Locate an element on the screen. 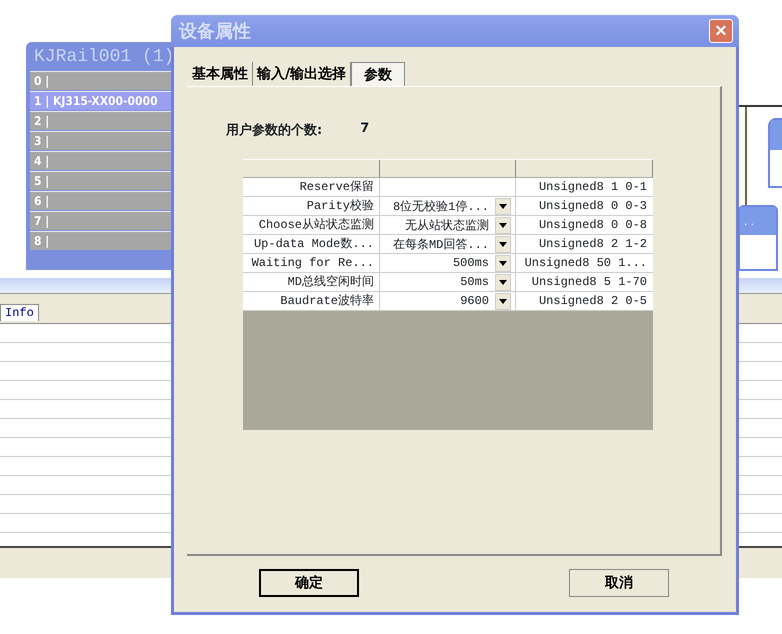  ok-button: 确定 is located at coordinates (309, 583).